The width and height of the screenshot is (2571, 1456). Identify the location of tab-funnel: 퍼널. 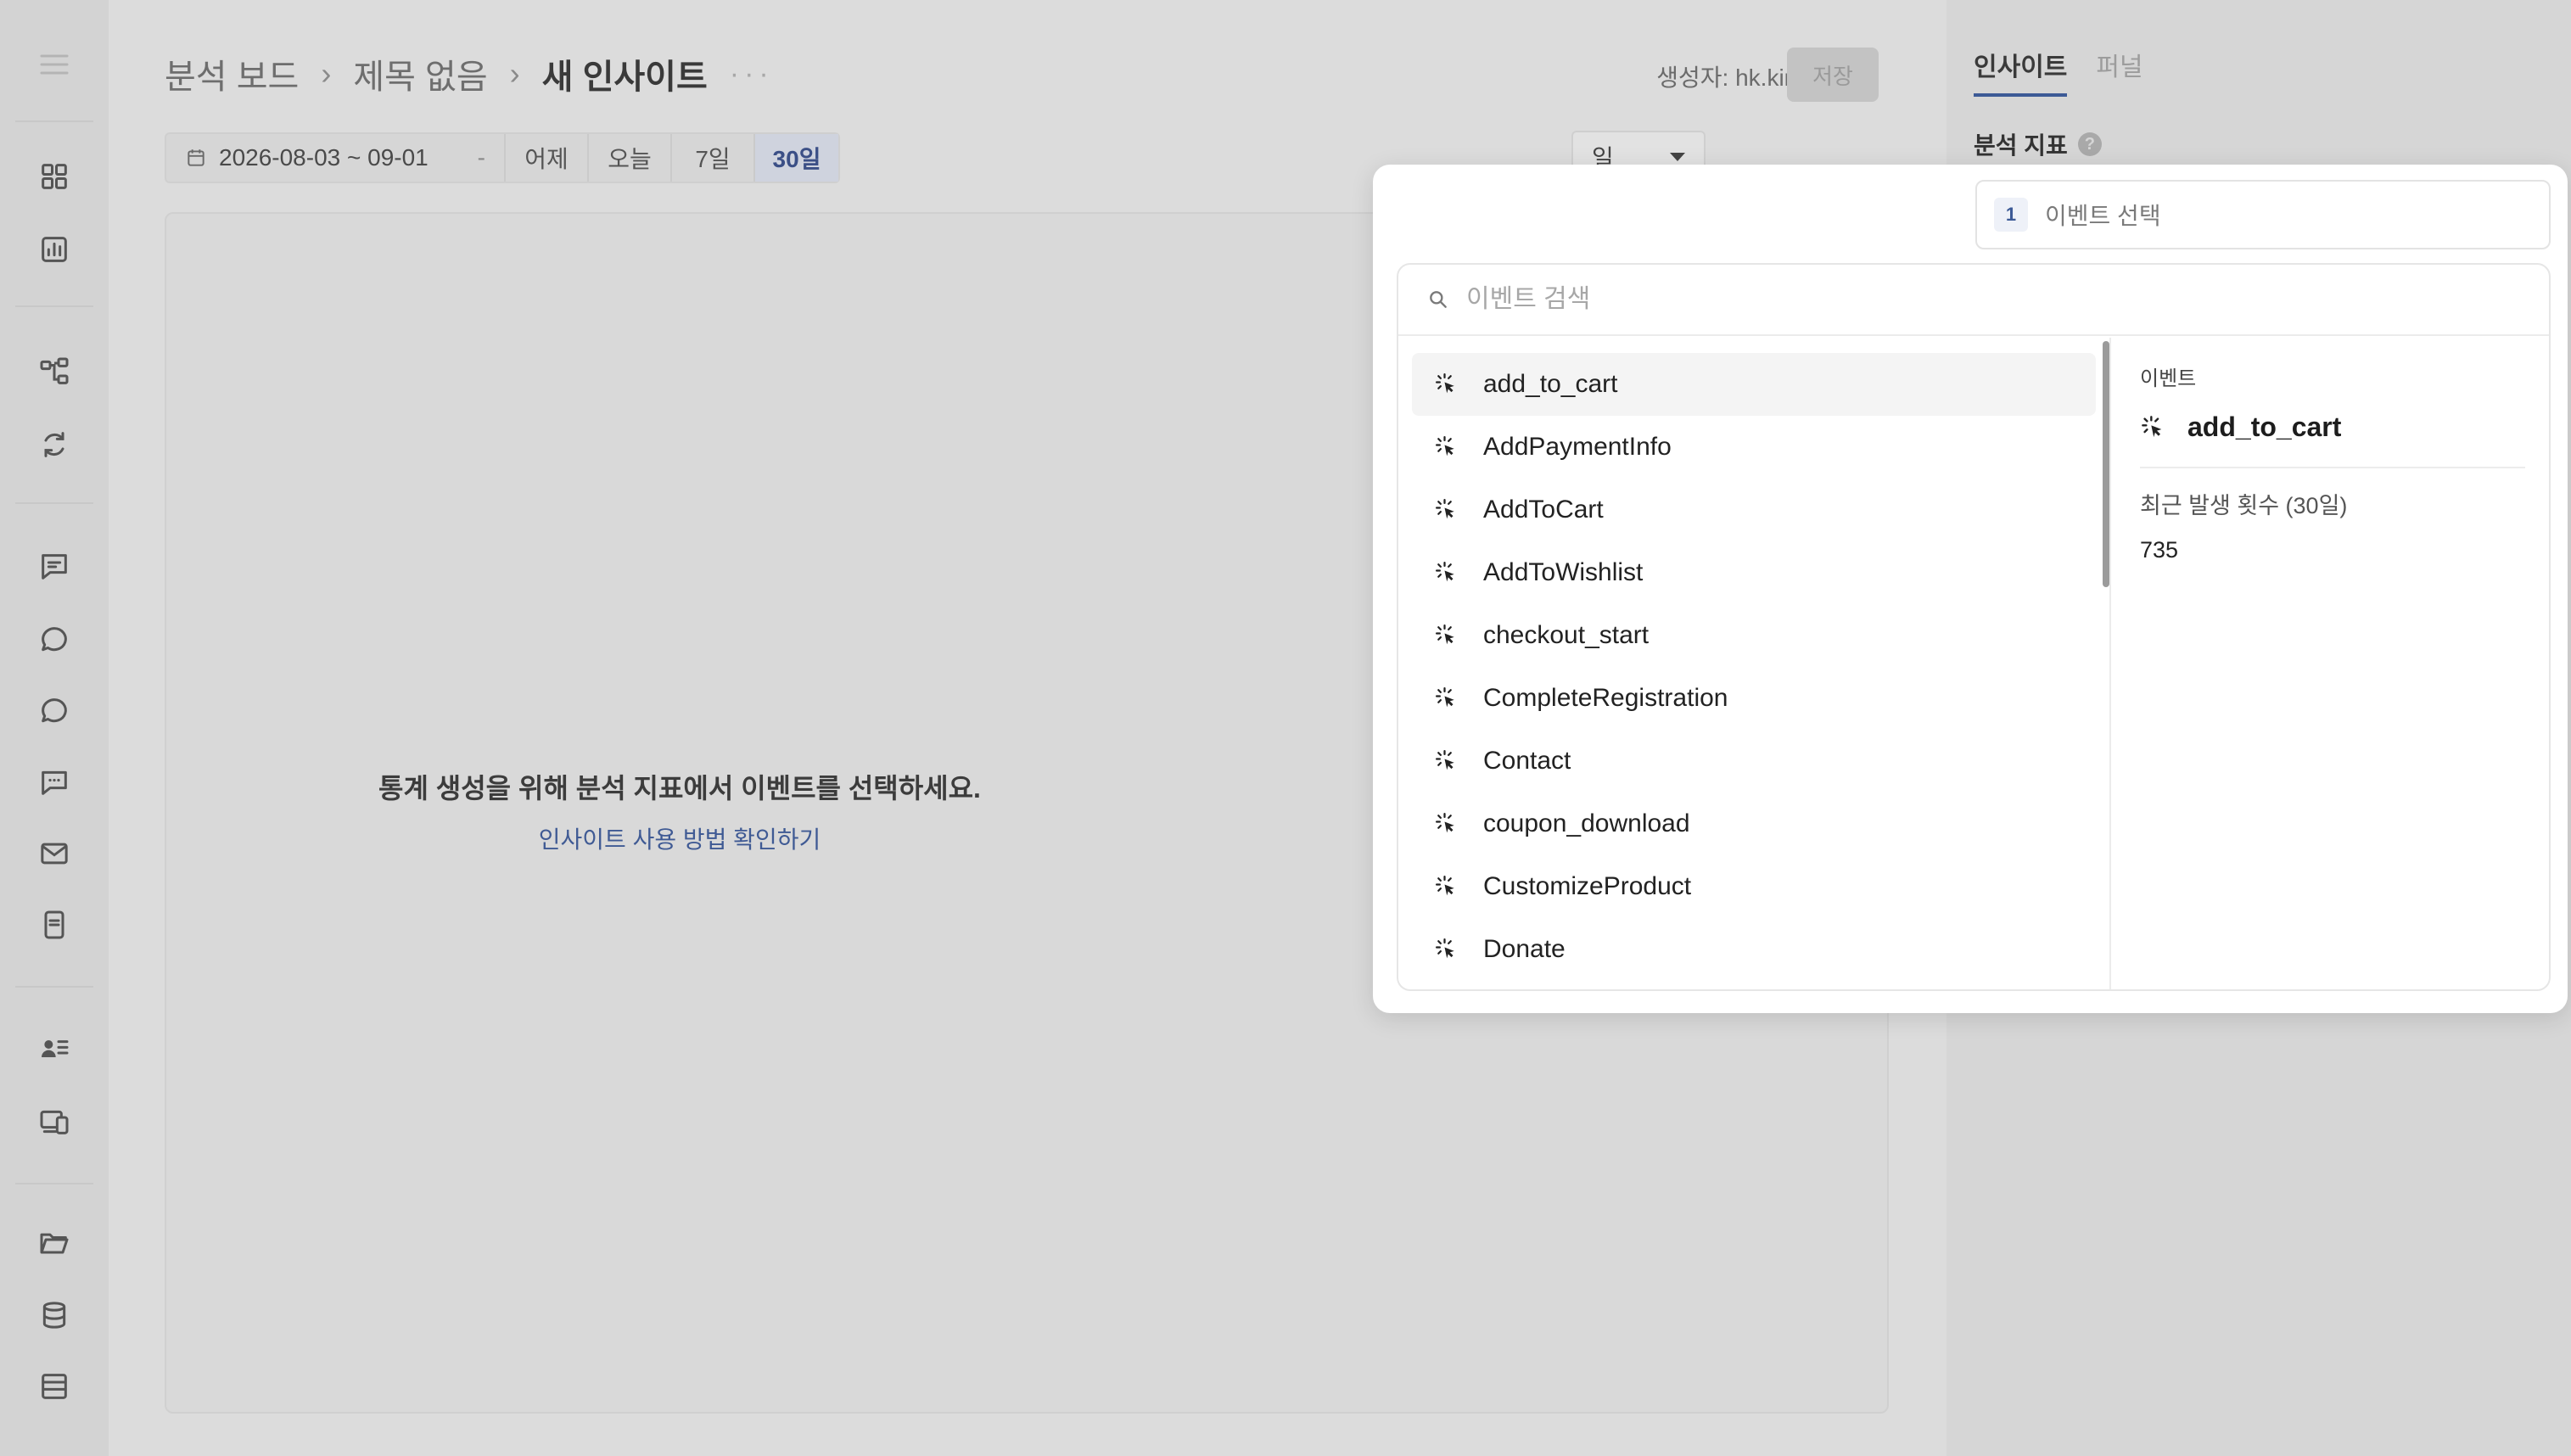
(2119, 71).